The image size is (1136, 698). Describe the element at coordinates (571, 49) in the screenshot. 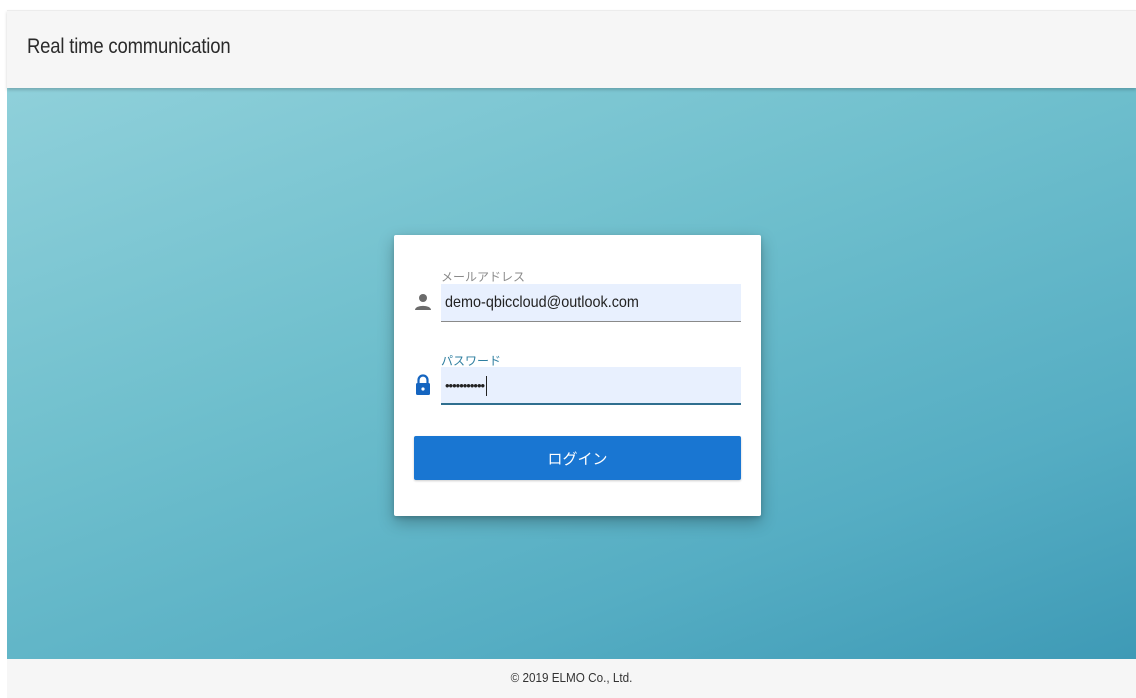

I see `app-header: Real time communication` at that location.